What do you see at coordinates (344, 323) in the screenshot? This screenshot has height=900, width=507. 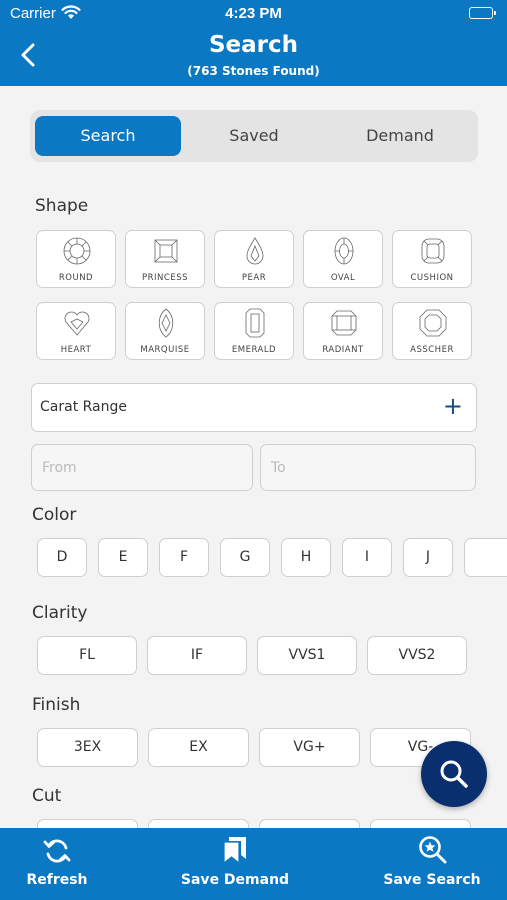 I see `radiant-diamond-icon` at bounding box center [344, 323].